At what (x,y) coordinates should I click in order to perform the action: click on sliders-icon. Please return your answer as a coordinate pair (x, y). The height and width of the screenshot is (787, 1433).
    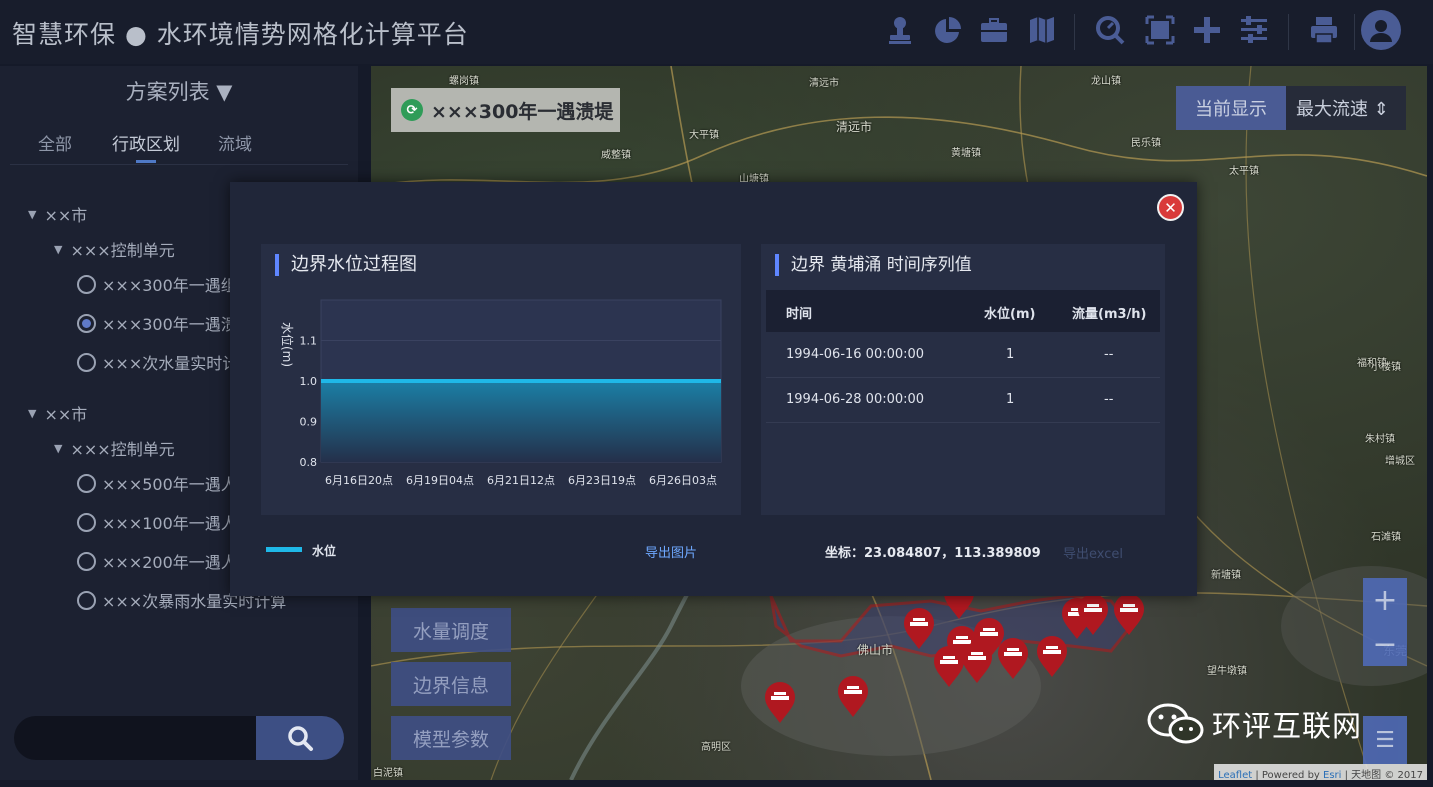
    Looking at the image, I should click on (1254, 30).